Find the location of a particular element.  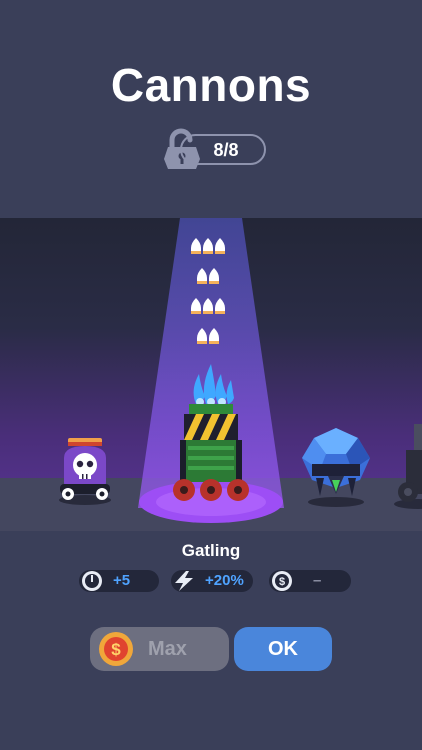

unlock-count: 8/8 is located at coordinates (226, 150).